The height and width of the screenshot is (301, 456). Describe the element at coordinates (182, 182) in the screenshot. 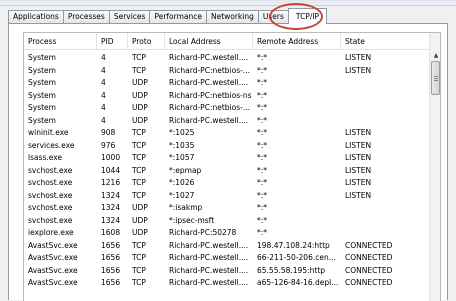

I see `cell-local-address: *:1026` at that location.